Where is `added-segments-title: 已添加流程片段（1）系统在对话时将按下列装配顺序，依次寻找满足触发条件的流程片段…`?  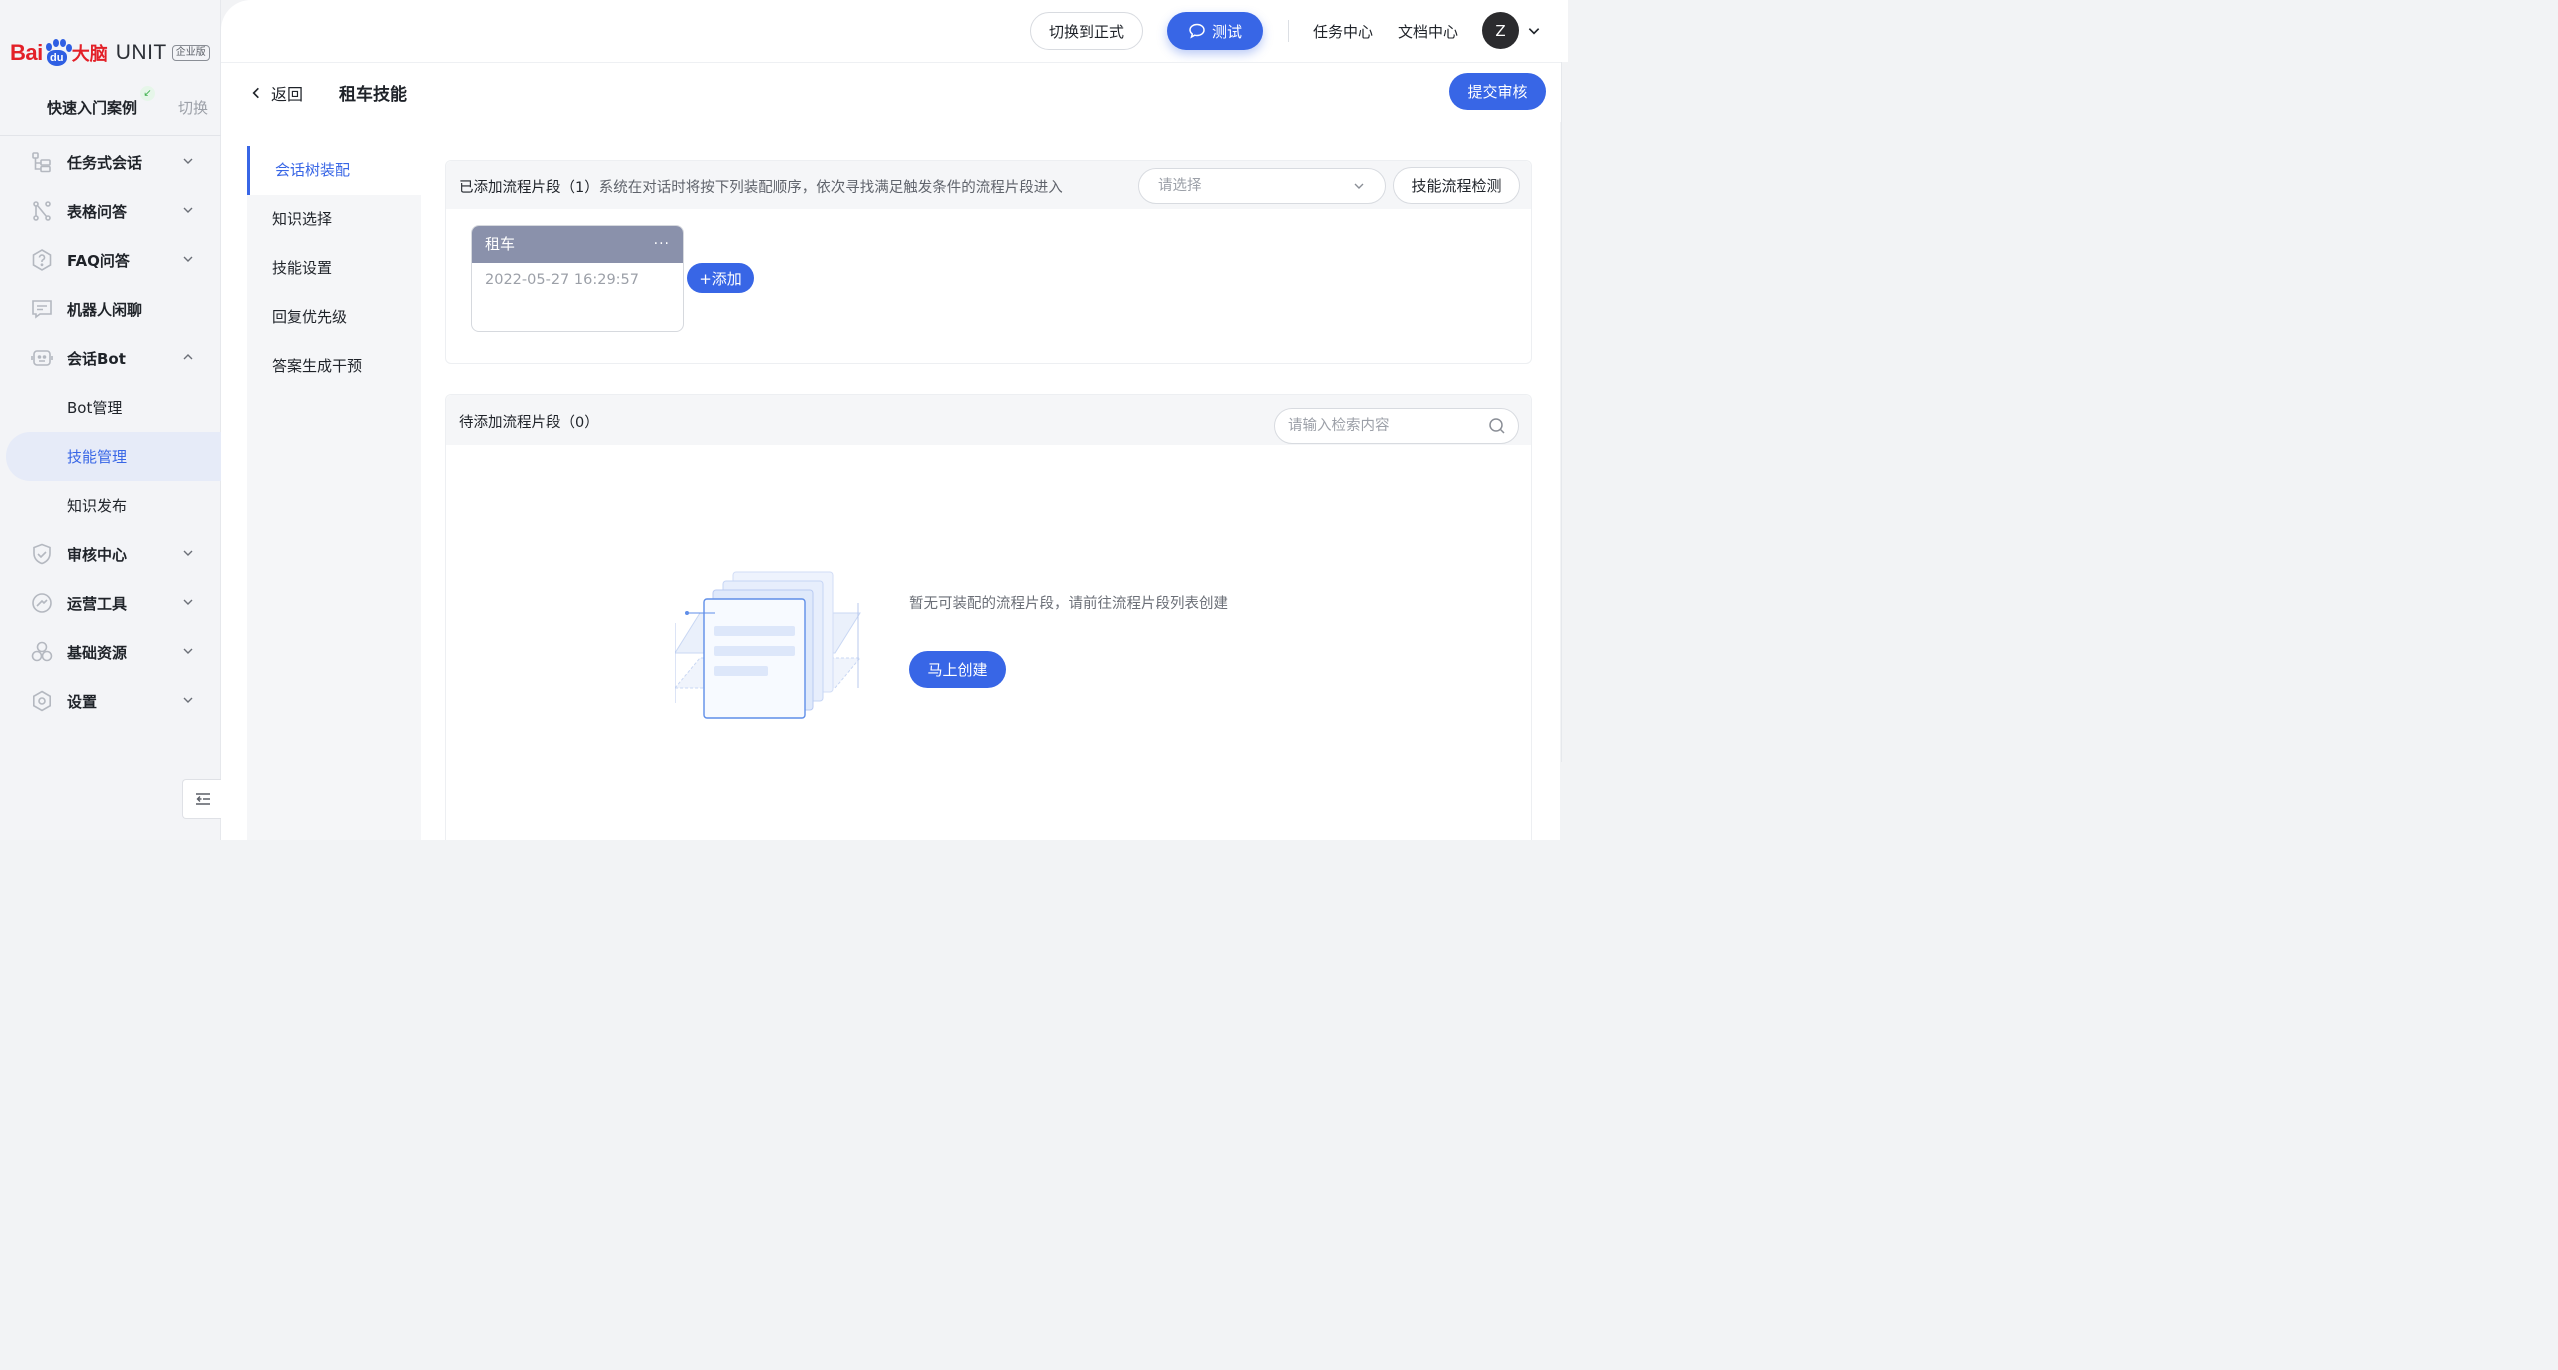
added-segments-title: 已添加流程片段（1）系统在对话时将按下列装配顺序，依次寻找满足触发条件的流程片段… is located at coordinates (761, 186).